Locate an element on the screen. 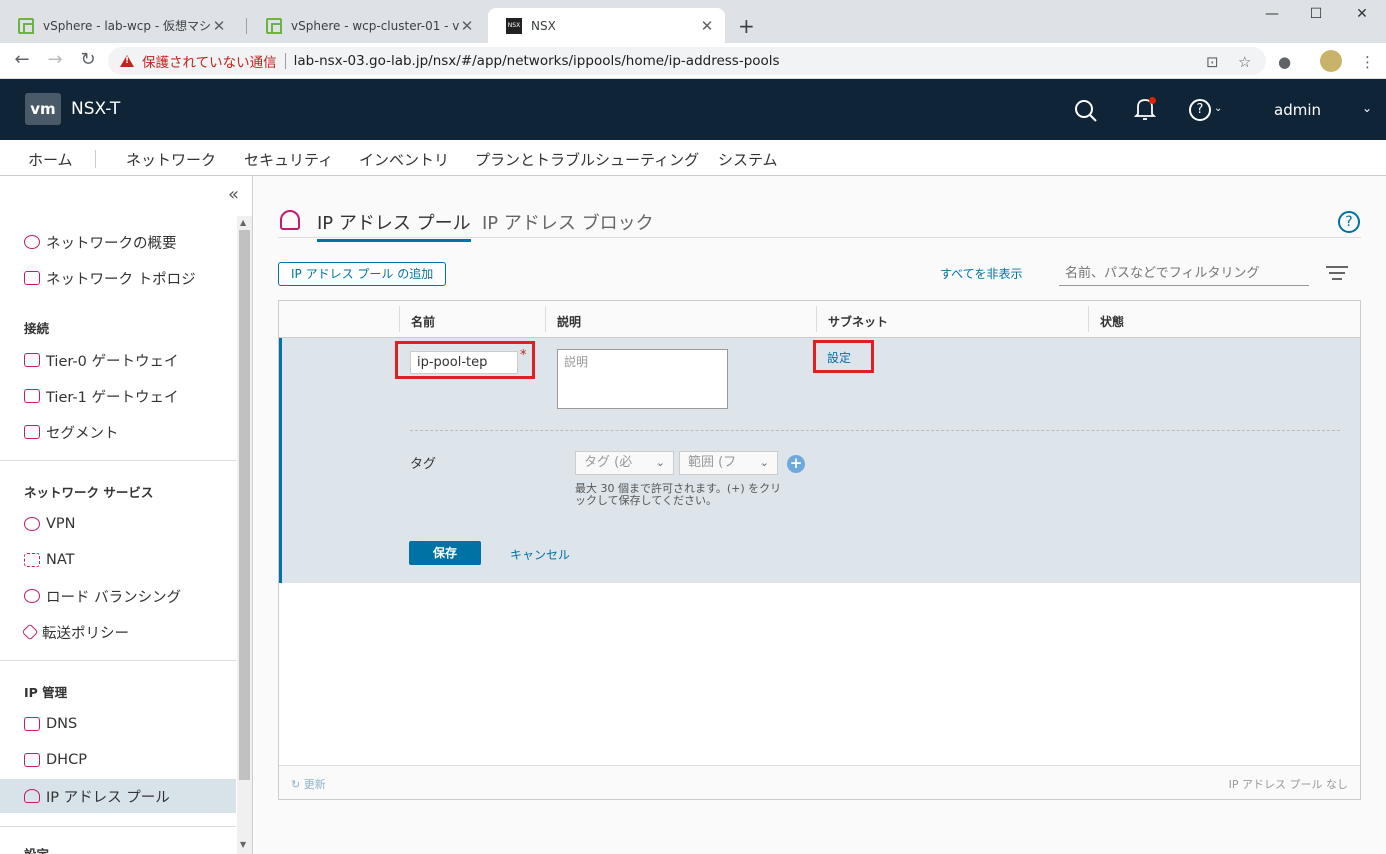 The height and width of the screenshot is (854, 1386). column-header-description: 説明 is located at coordinates (569, 321).